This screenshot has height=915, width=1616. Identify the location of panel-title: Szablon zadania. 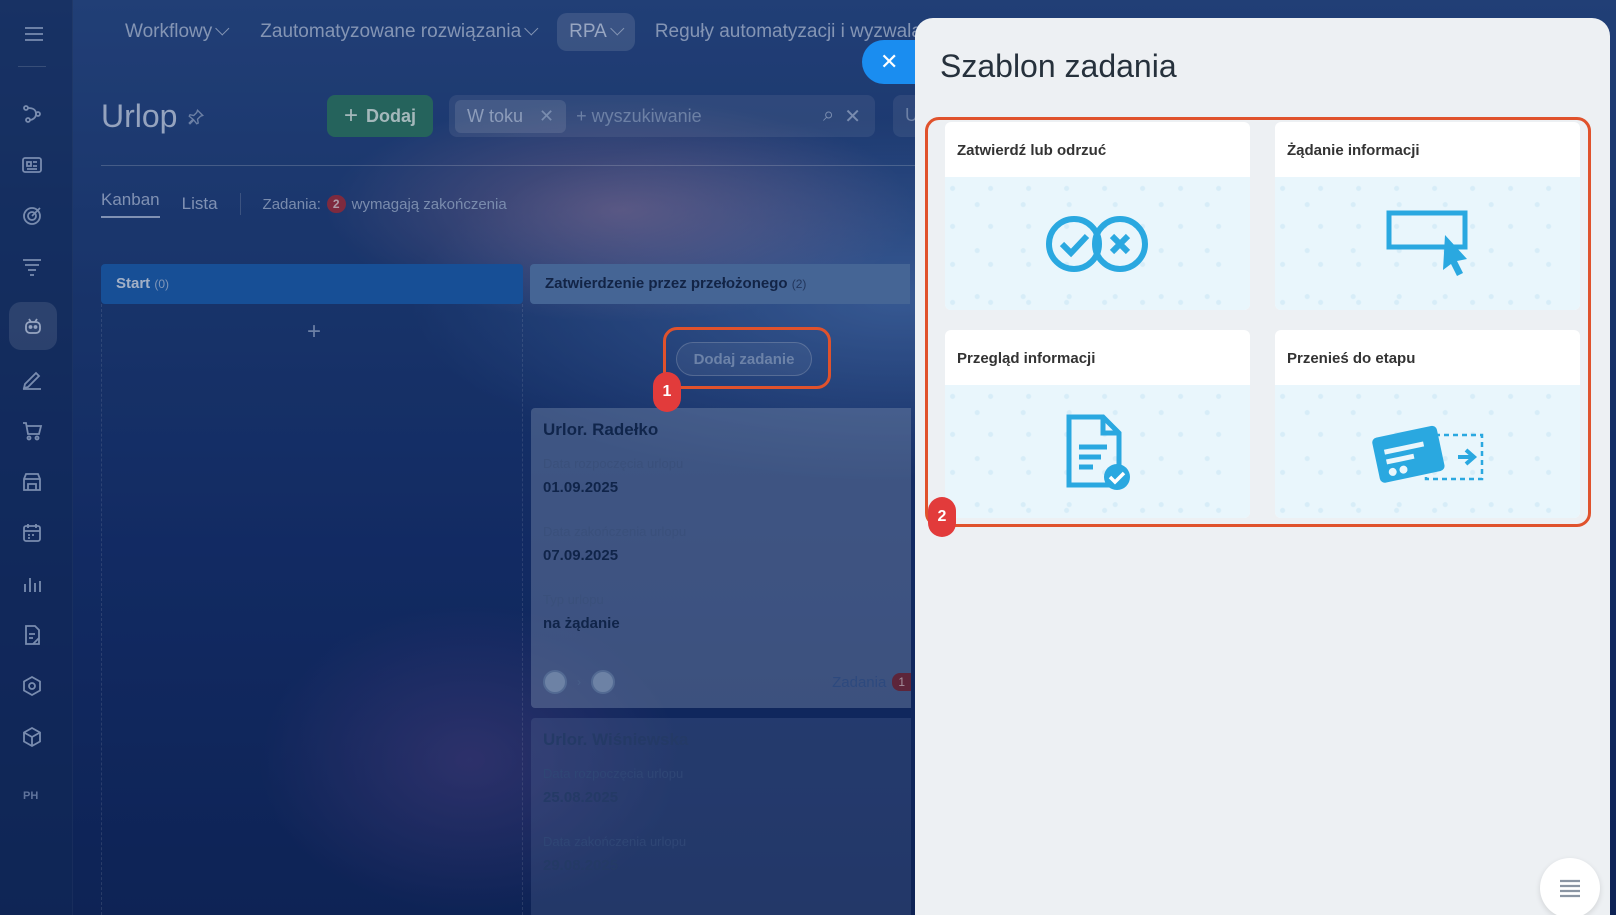
(1058, 66).